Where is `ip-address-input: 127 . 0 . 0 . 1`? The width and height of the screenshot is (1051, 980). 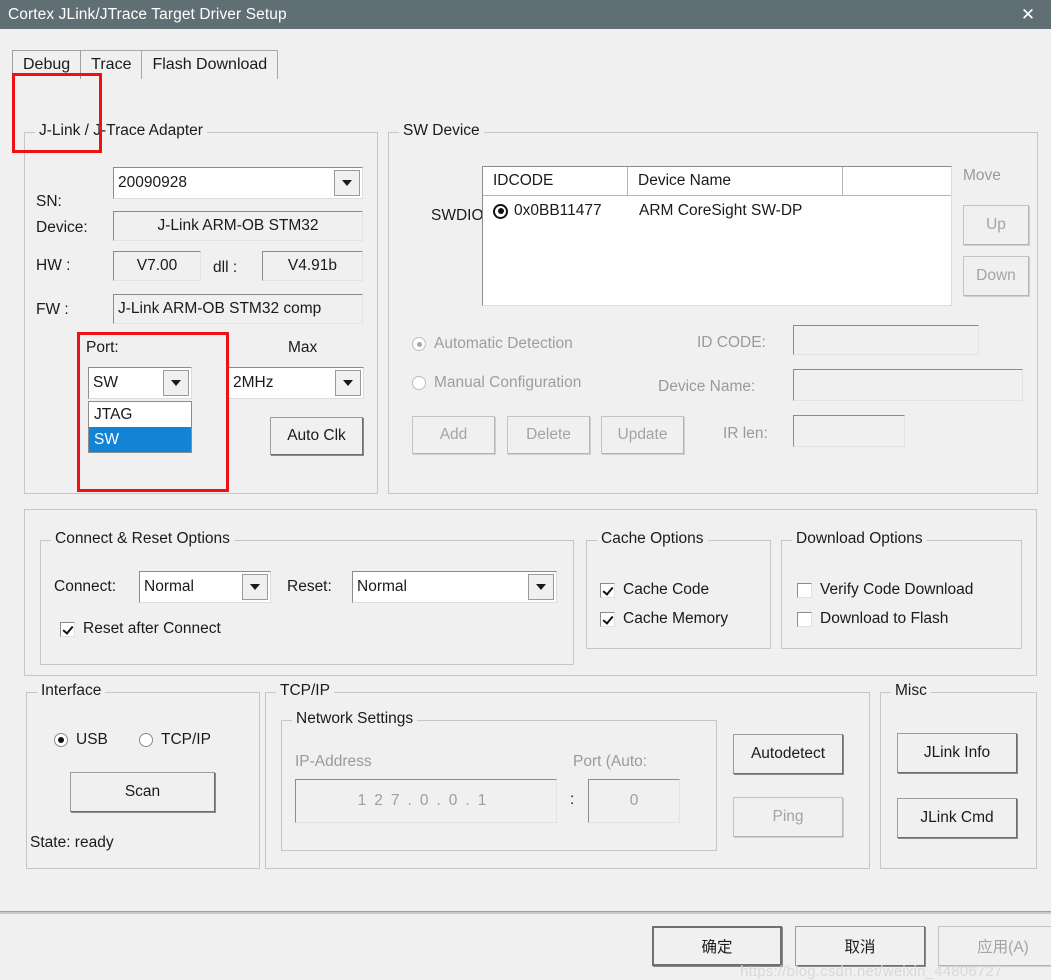 ip-address-input: 127 . 0 . 0 . 1 is located at coordinates (426, 801).